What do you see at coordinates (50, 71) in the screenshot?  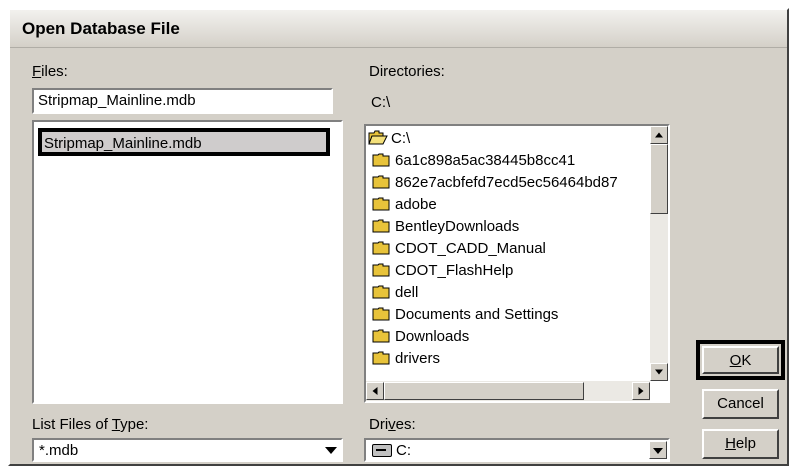 I see `files-label: Files:` at bounding box center [50, 71].